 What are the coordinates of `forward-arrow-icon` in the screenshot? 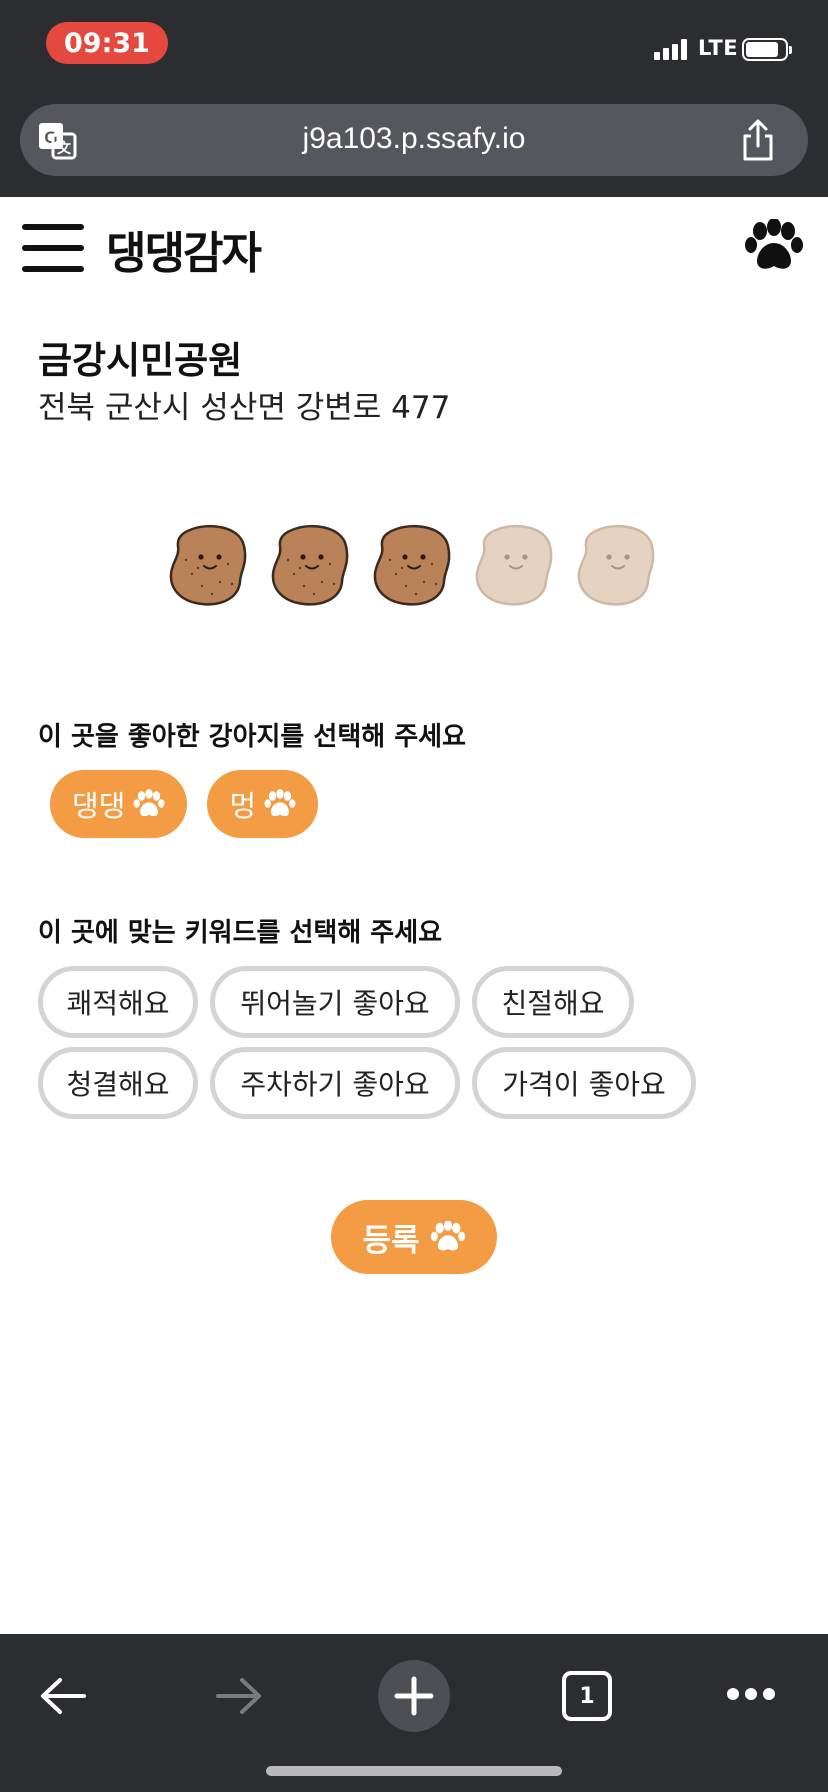 It's located at (239, 1696).